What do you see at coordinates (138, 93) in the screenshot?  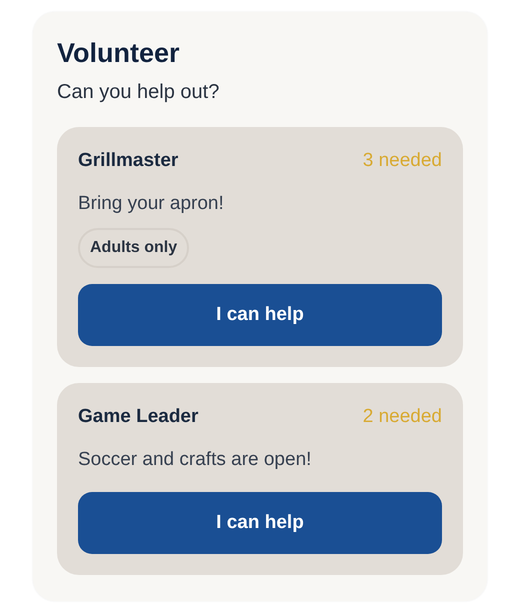 I see `panel-subtitle: Can you help out?` at bounding box center [138, 93].